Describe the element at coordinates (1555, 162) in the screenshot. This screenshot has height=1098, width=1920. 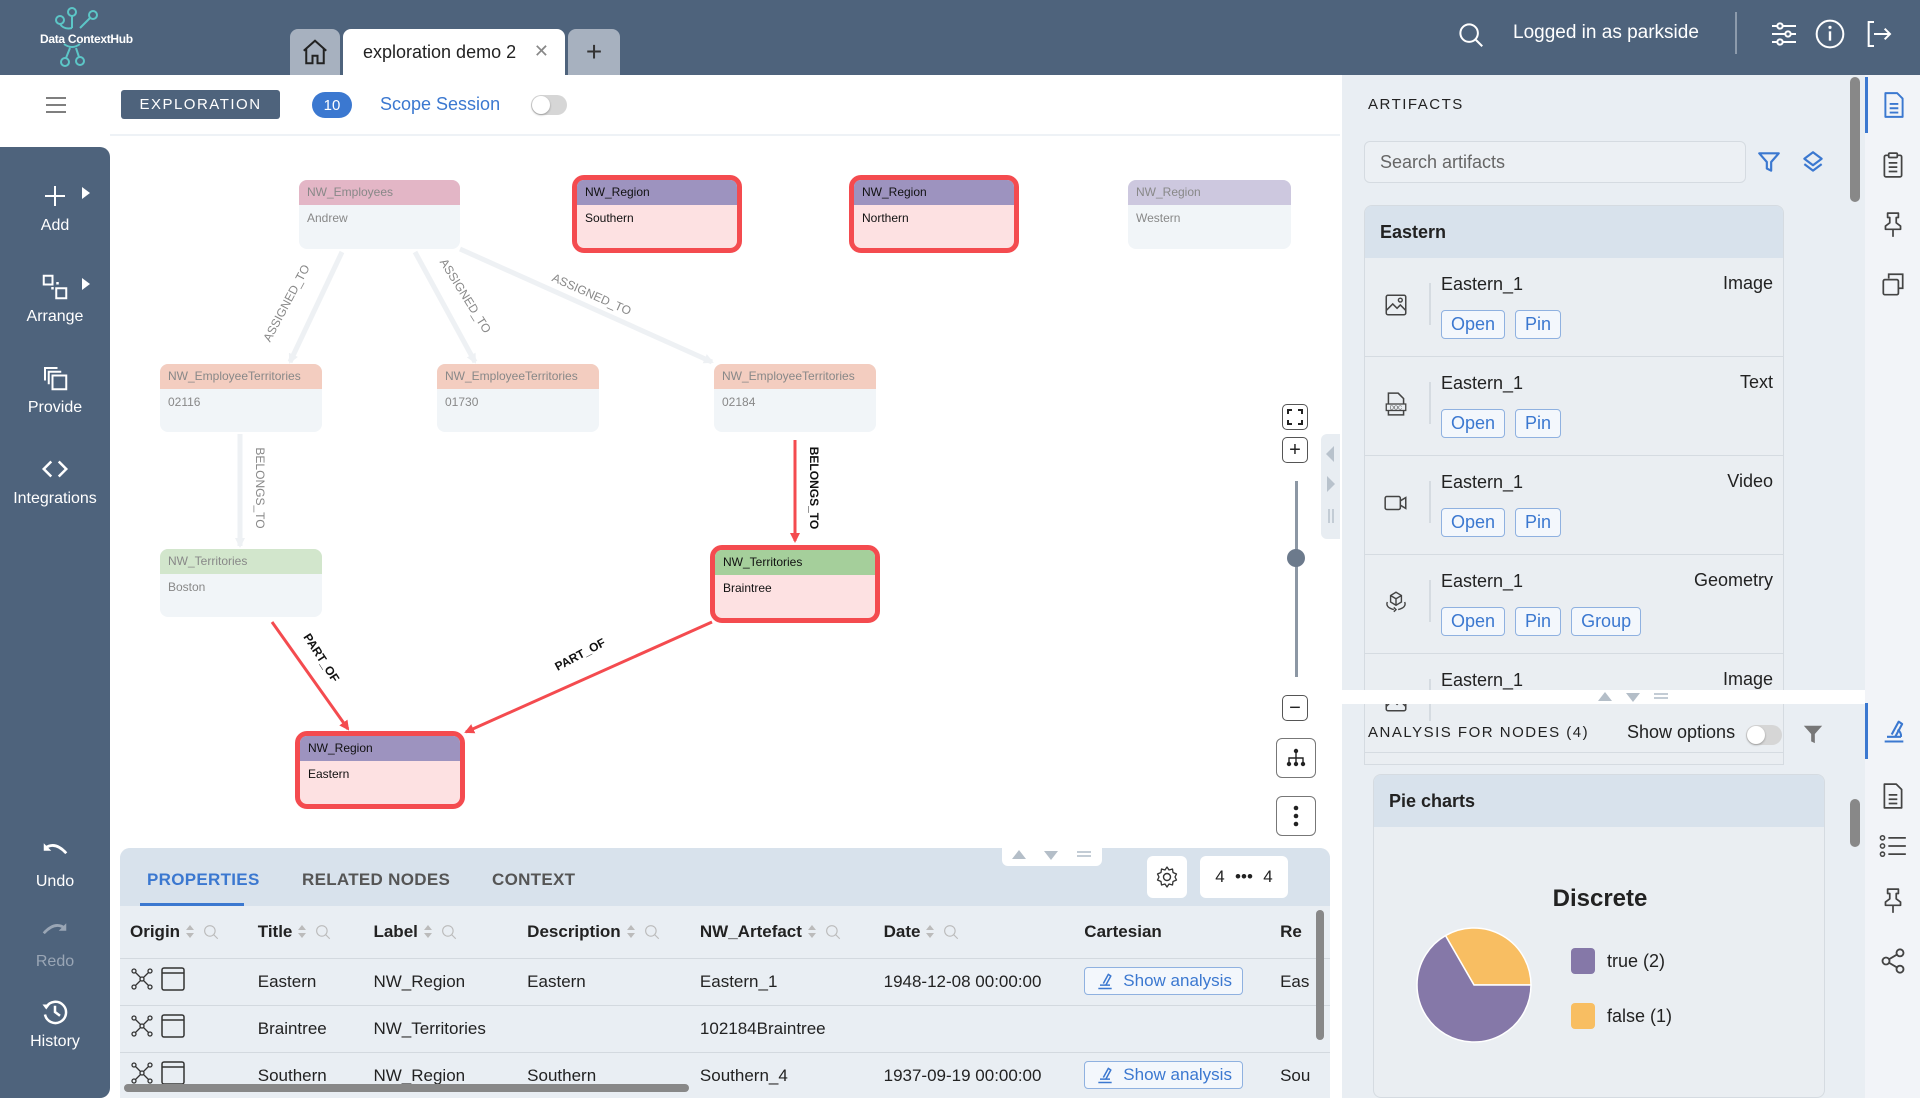
I see `search-artifacts-input` at that location.